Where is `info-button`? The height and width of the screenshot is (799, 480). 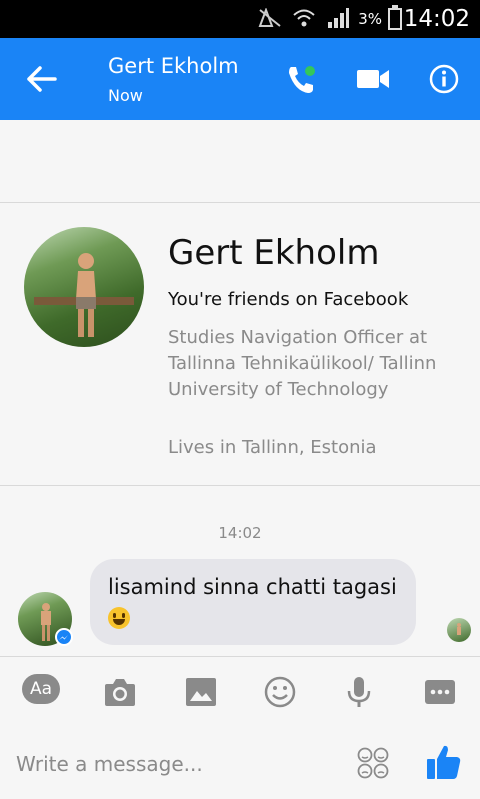 info-button is located at coordinates (444, 79).